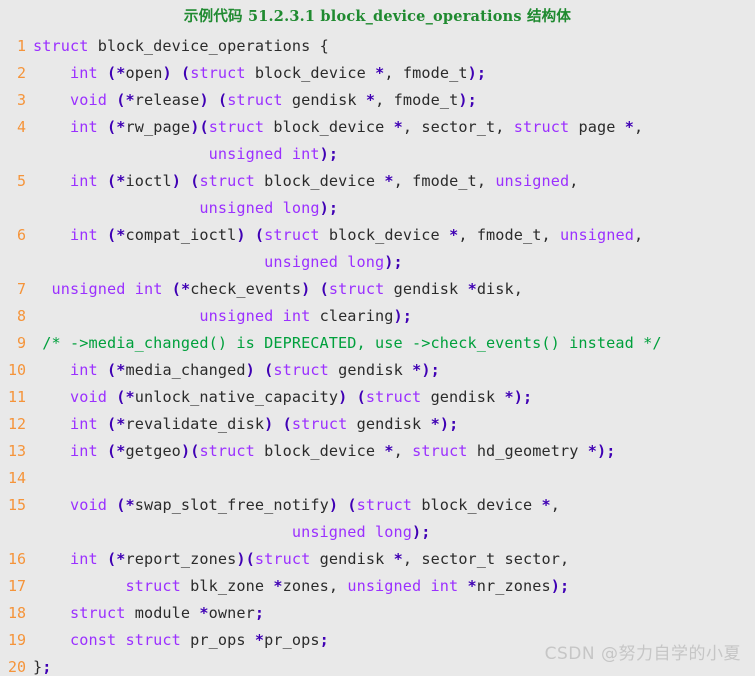 The width and height of the screenshot is (755, 676). I want to click on line-number: 12, so click(16, 424).